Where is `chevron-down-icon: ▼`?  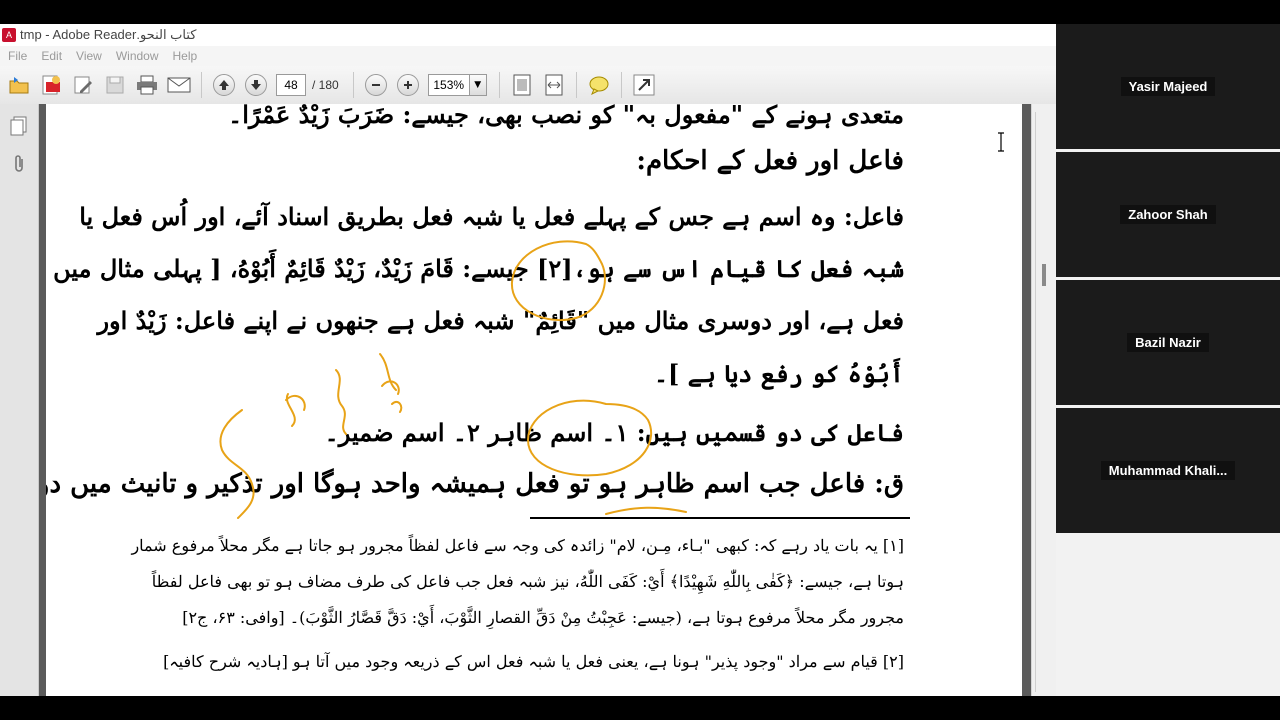 chevron-down-icon: ▼ is located at coordinates (477, 85).